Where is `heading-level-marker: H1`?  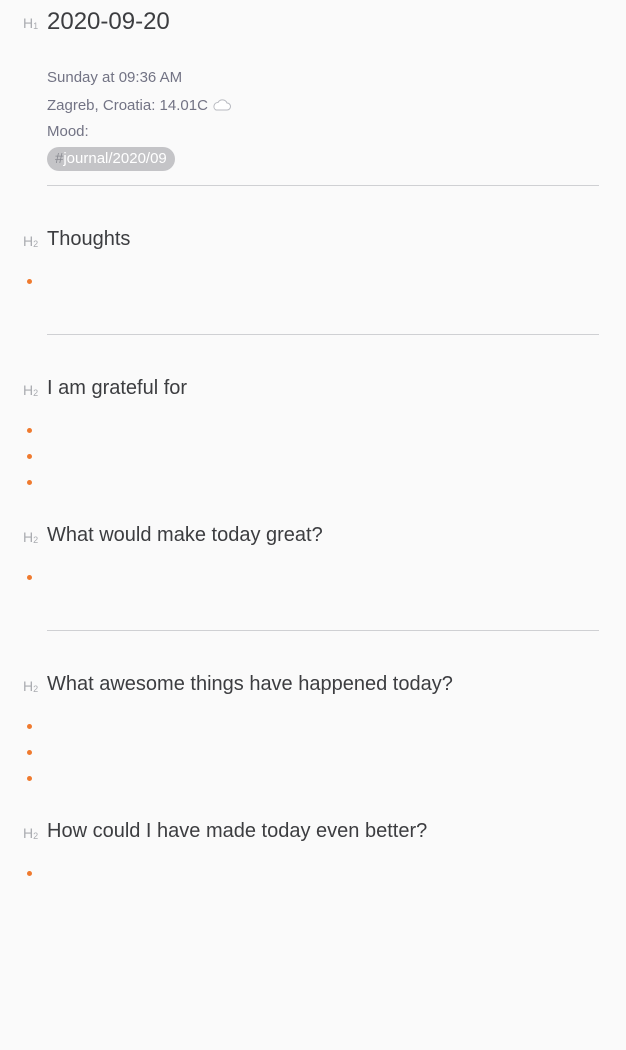 heading-level-marker: H1 is located at coordinates (31, 23).